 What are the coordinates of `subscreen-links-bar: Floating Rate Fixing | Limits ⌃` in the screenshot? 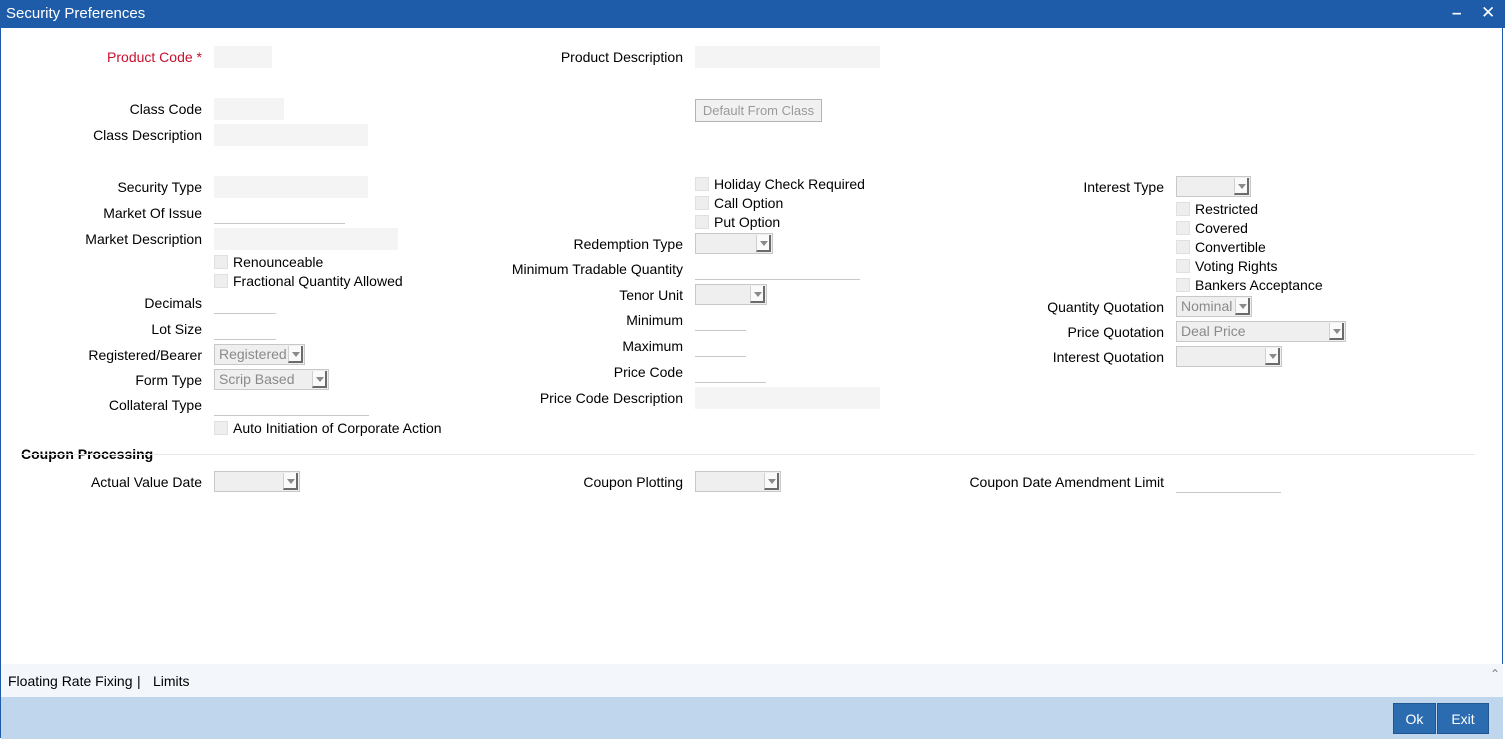 It's located at (752, 680).